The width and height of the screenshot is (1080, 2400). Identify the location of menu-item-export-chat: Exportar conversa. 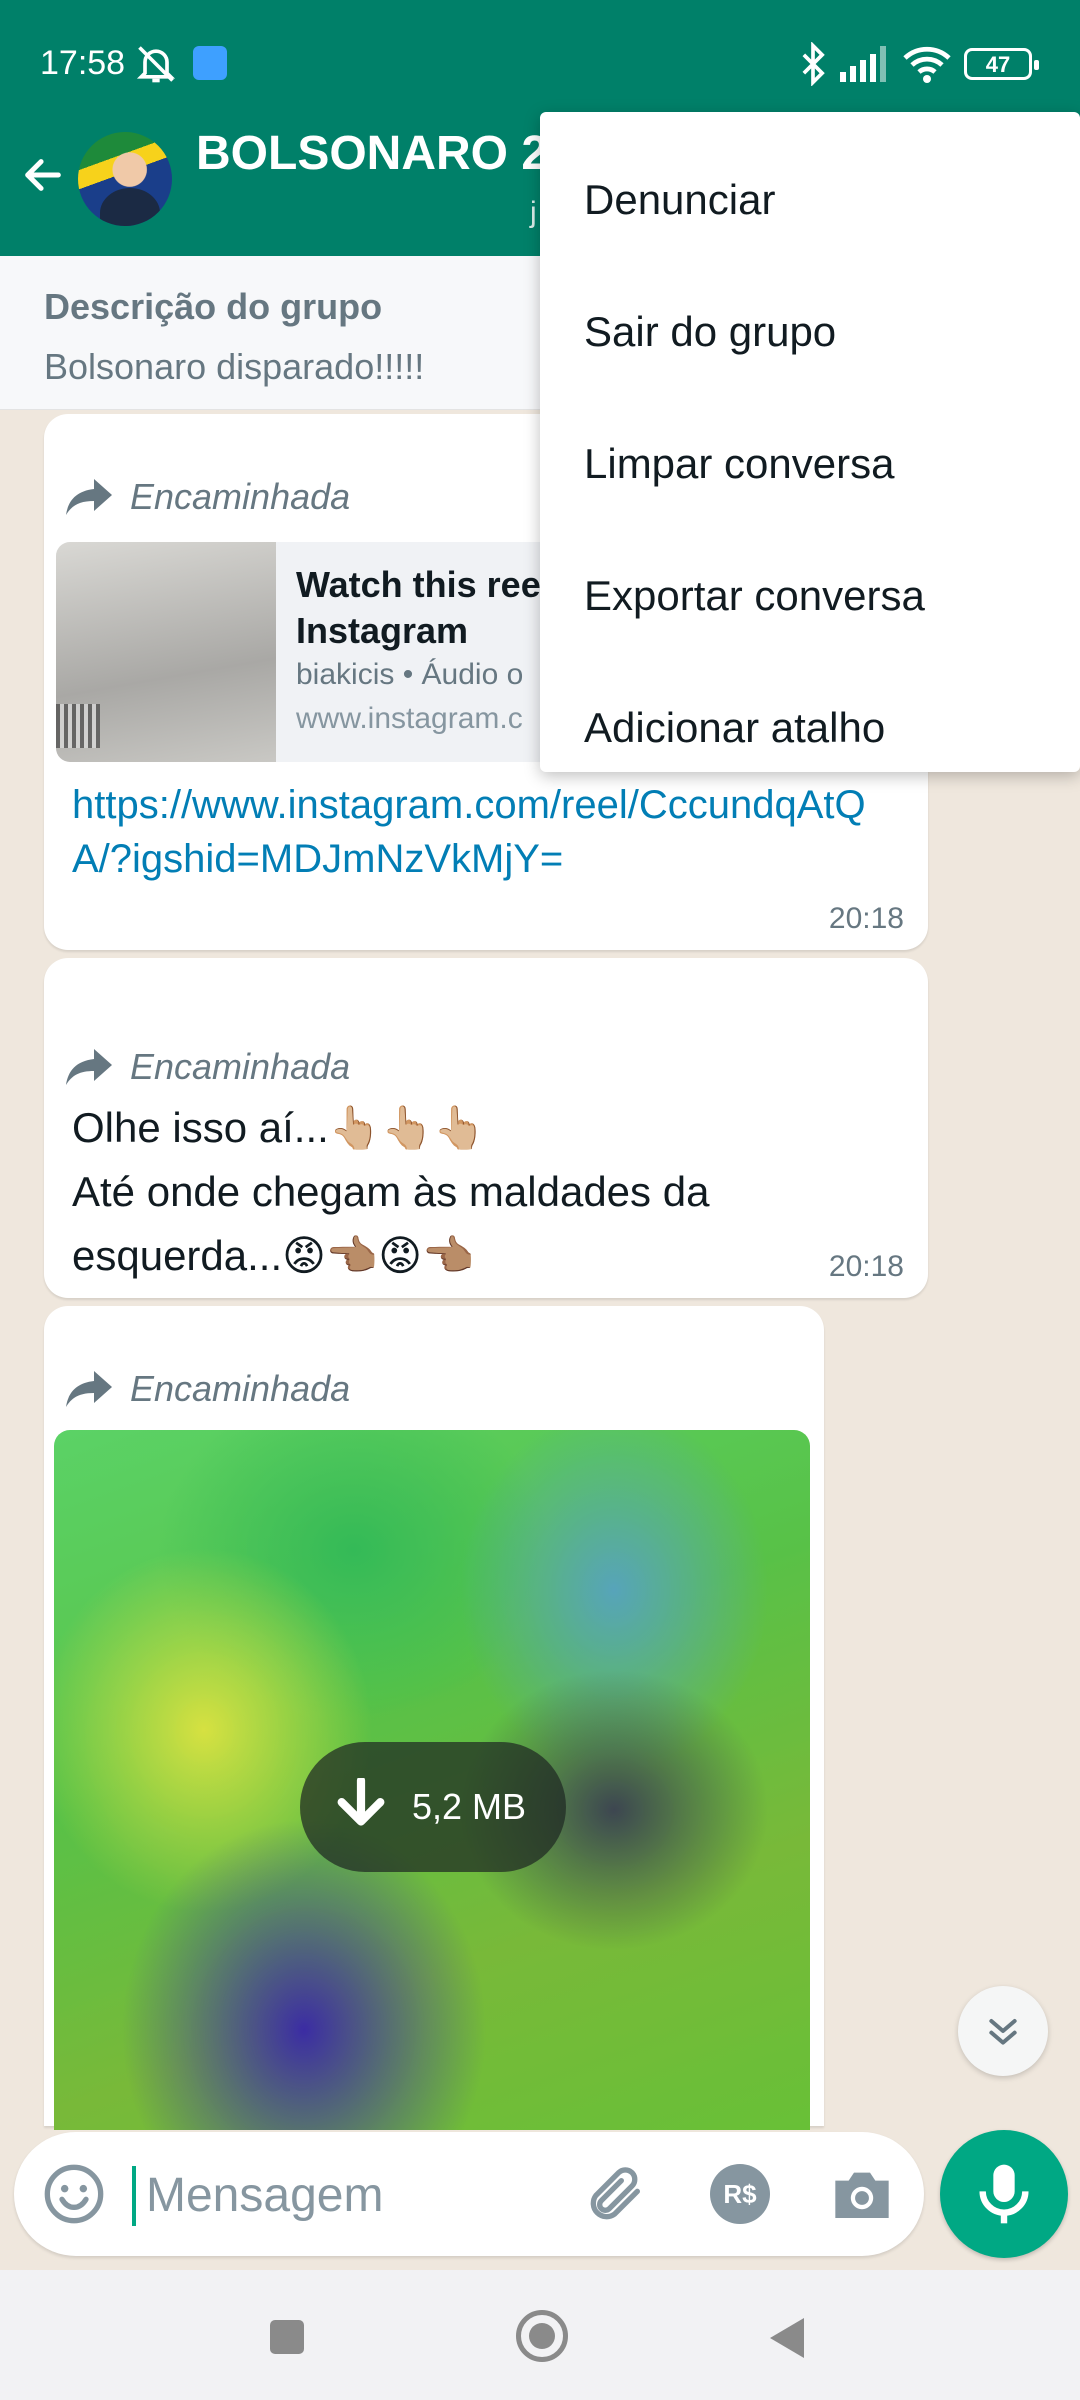
(810, 596).